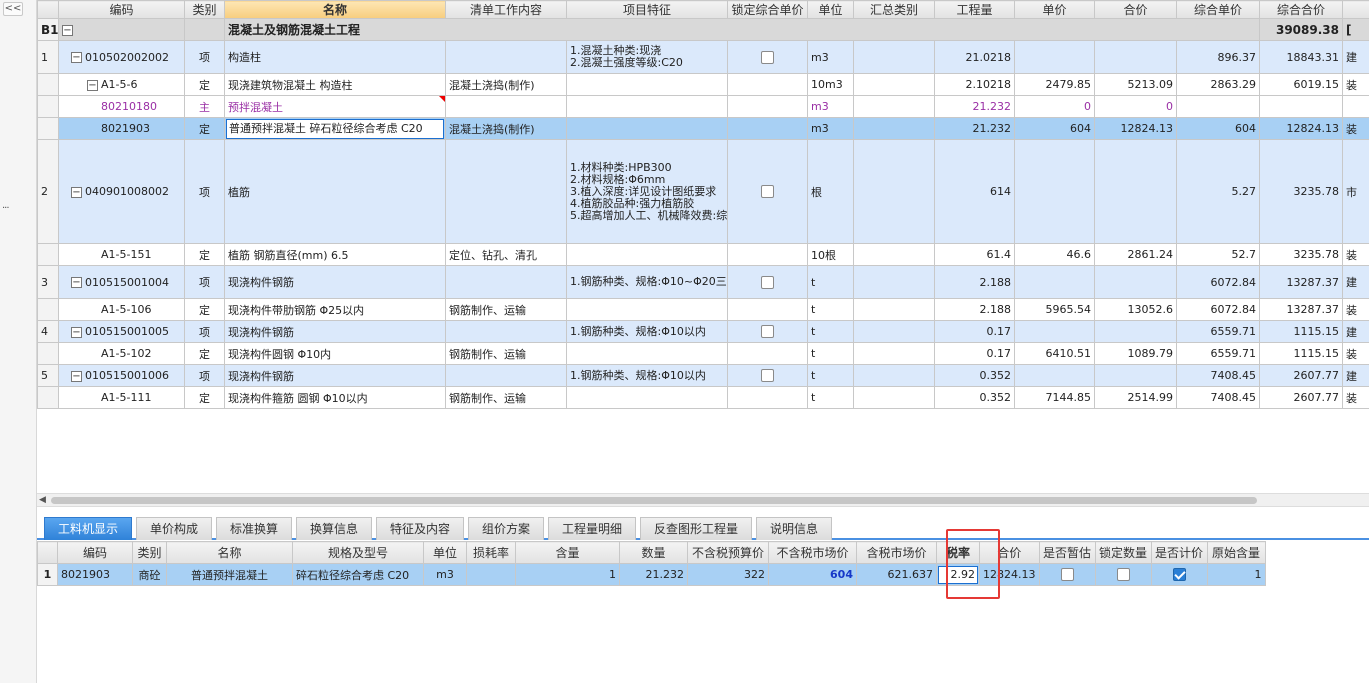  Describe the element at coordinates (129, 106) in the screenshot. I see `item-code: 80210180` at that location.